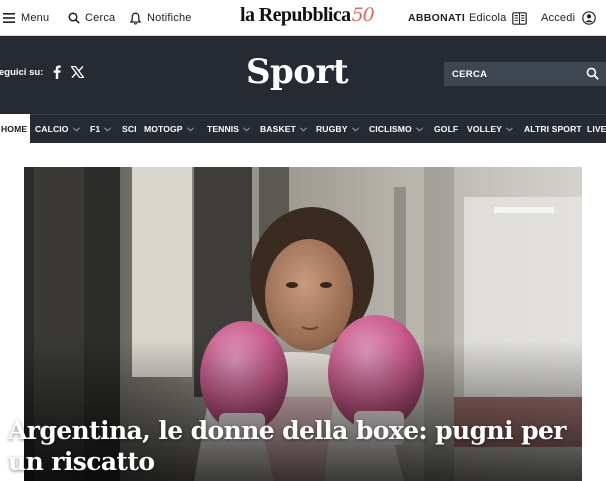 Image resolution: width=606 pixels, height=481 pixels. I want to click on nav-item-live: LIVE, so click(596, 129).